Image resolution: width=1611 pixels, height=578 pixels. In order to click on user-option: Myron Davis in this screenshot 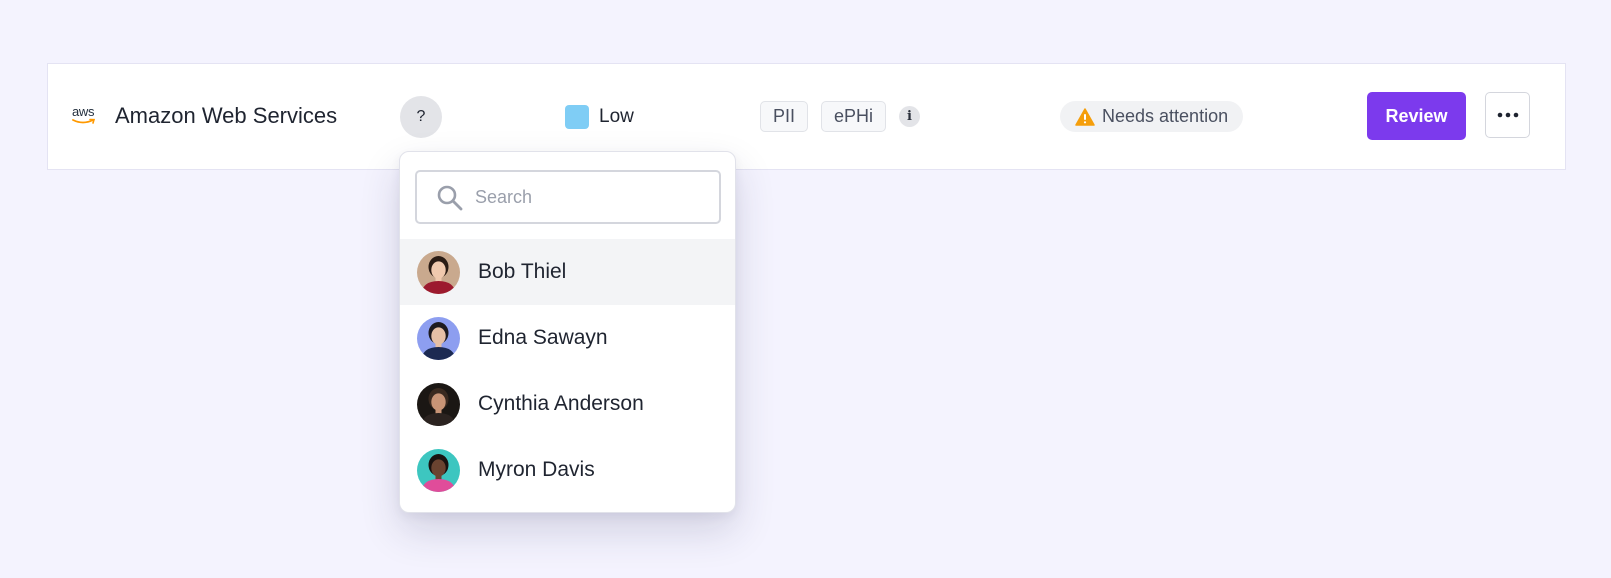, I will do `click(567, 470)`.